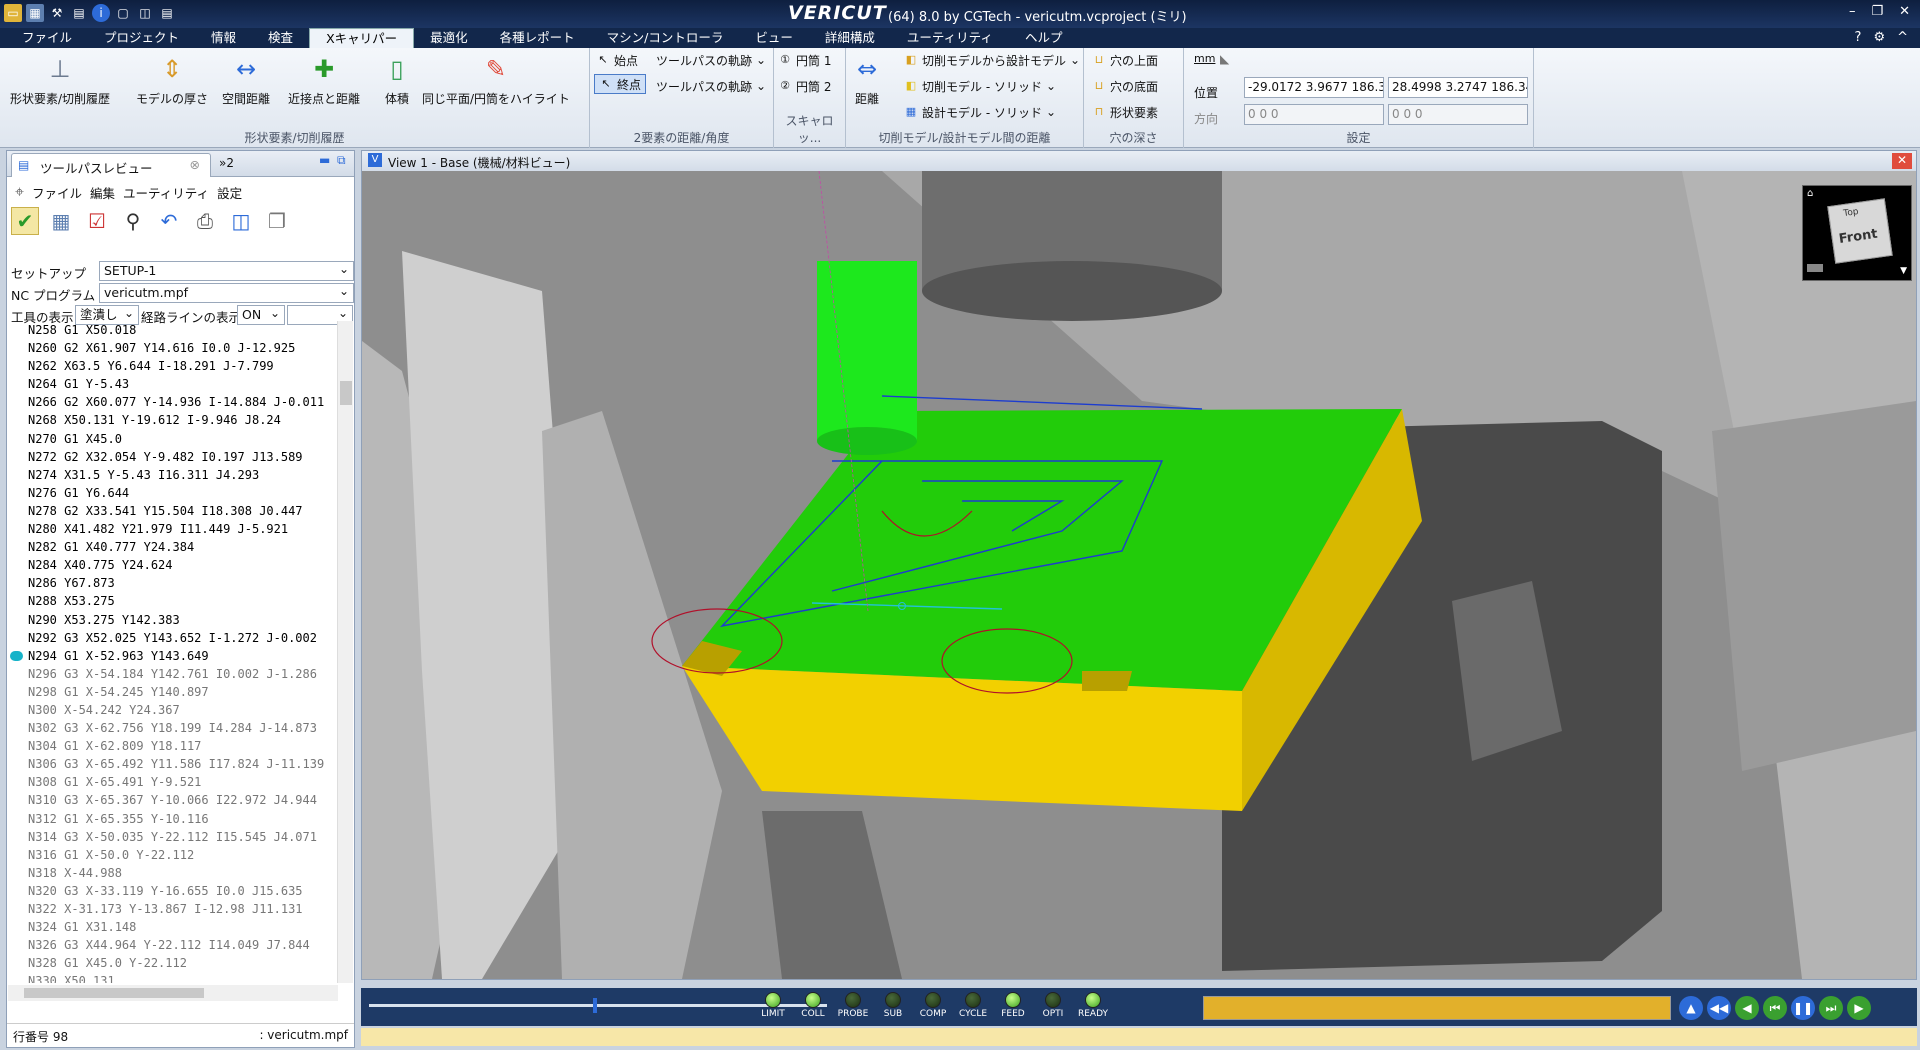 This screenshot has height=1050, width=1920. I want to click on nc-line: N328 G1 X45.0 Y-22.112, so click(172, 963).